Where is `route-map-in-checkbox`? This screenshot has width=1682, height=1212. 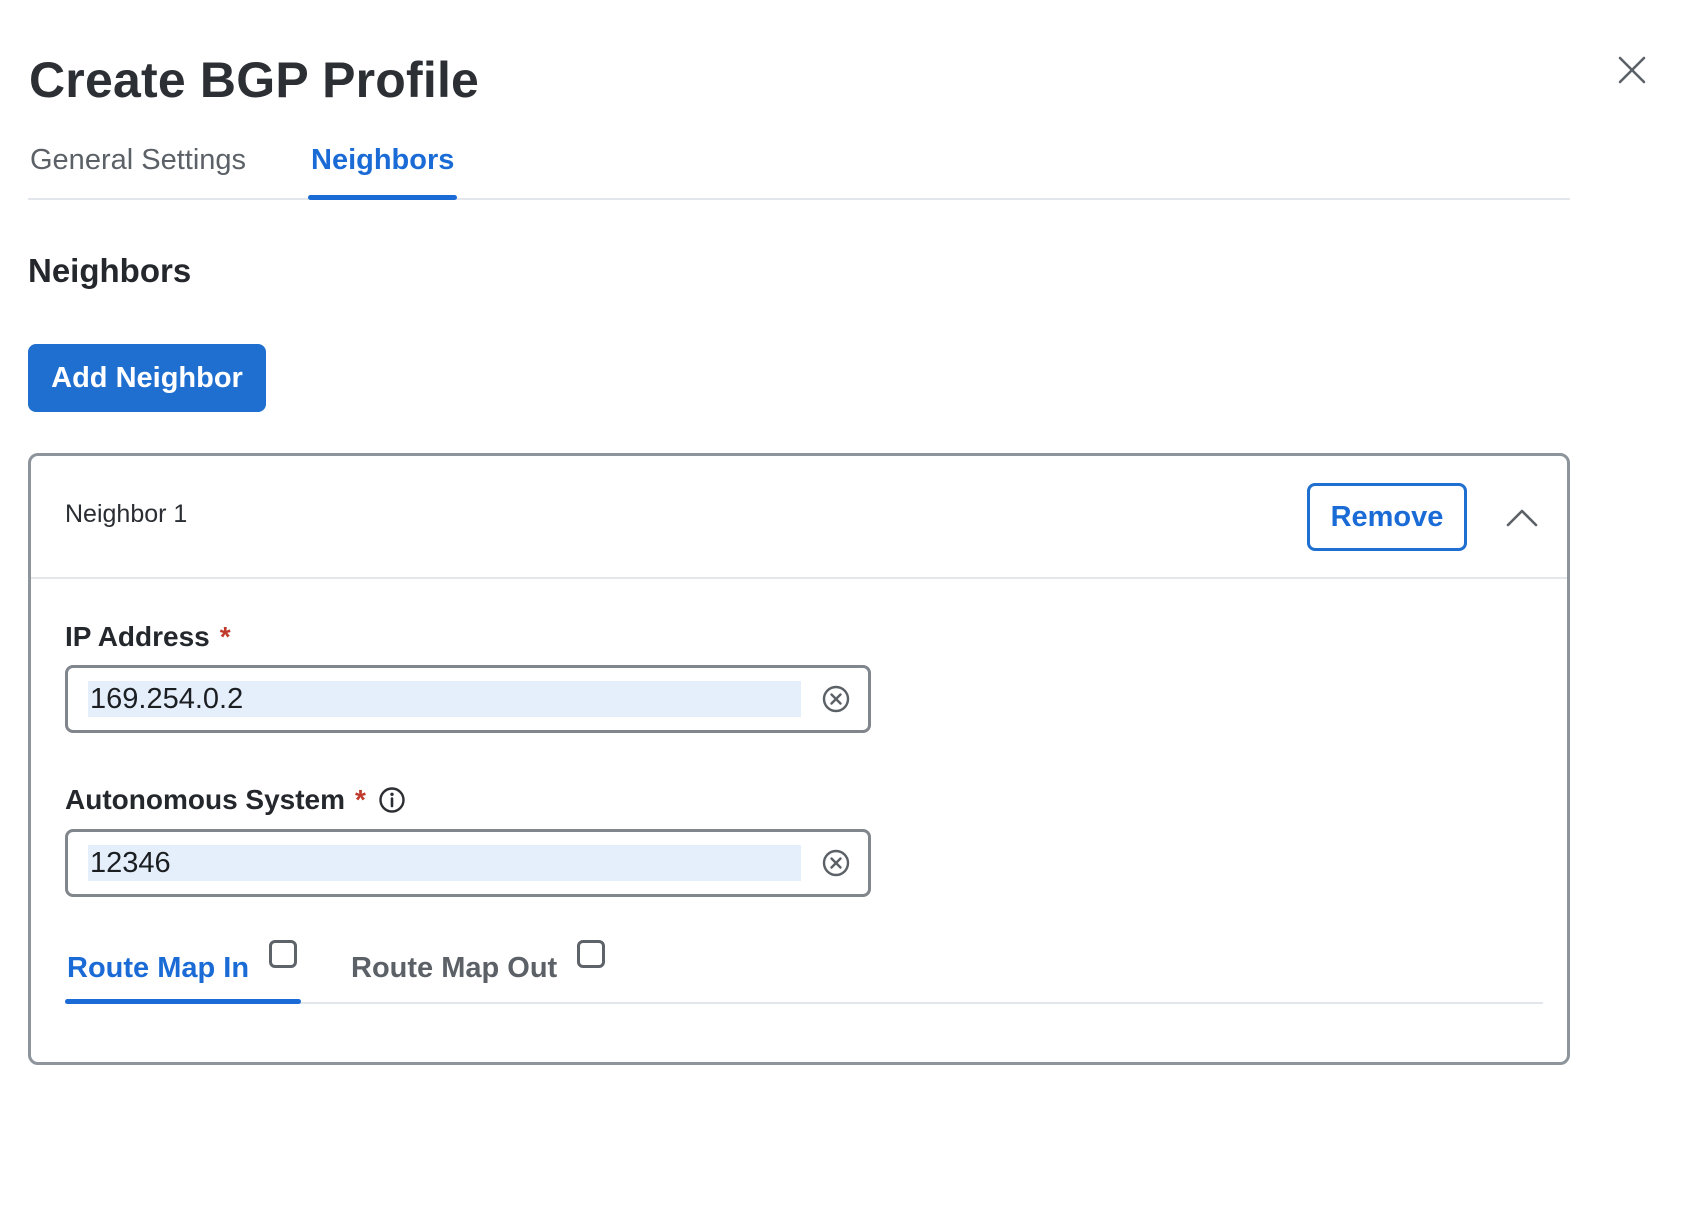 route-map-in-checkbox is located at coordinates (283, 954).